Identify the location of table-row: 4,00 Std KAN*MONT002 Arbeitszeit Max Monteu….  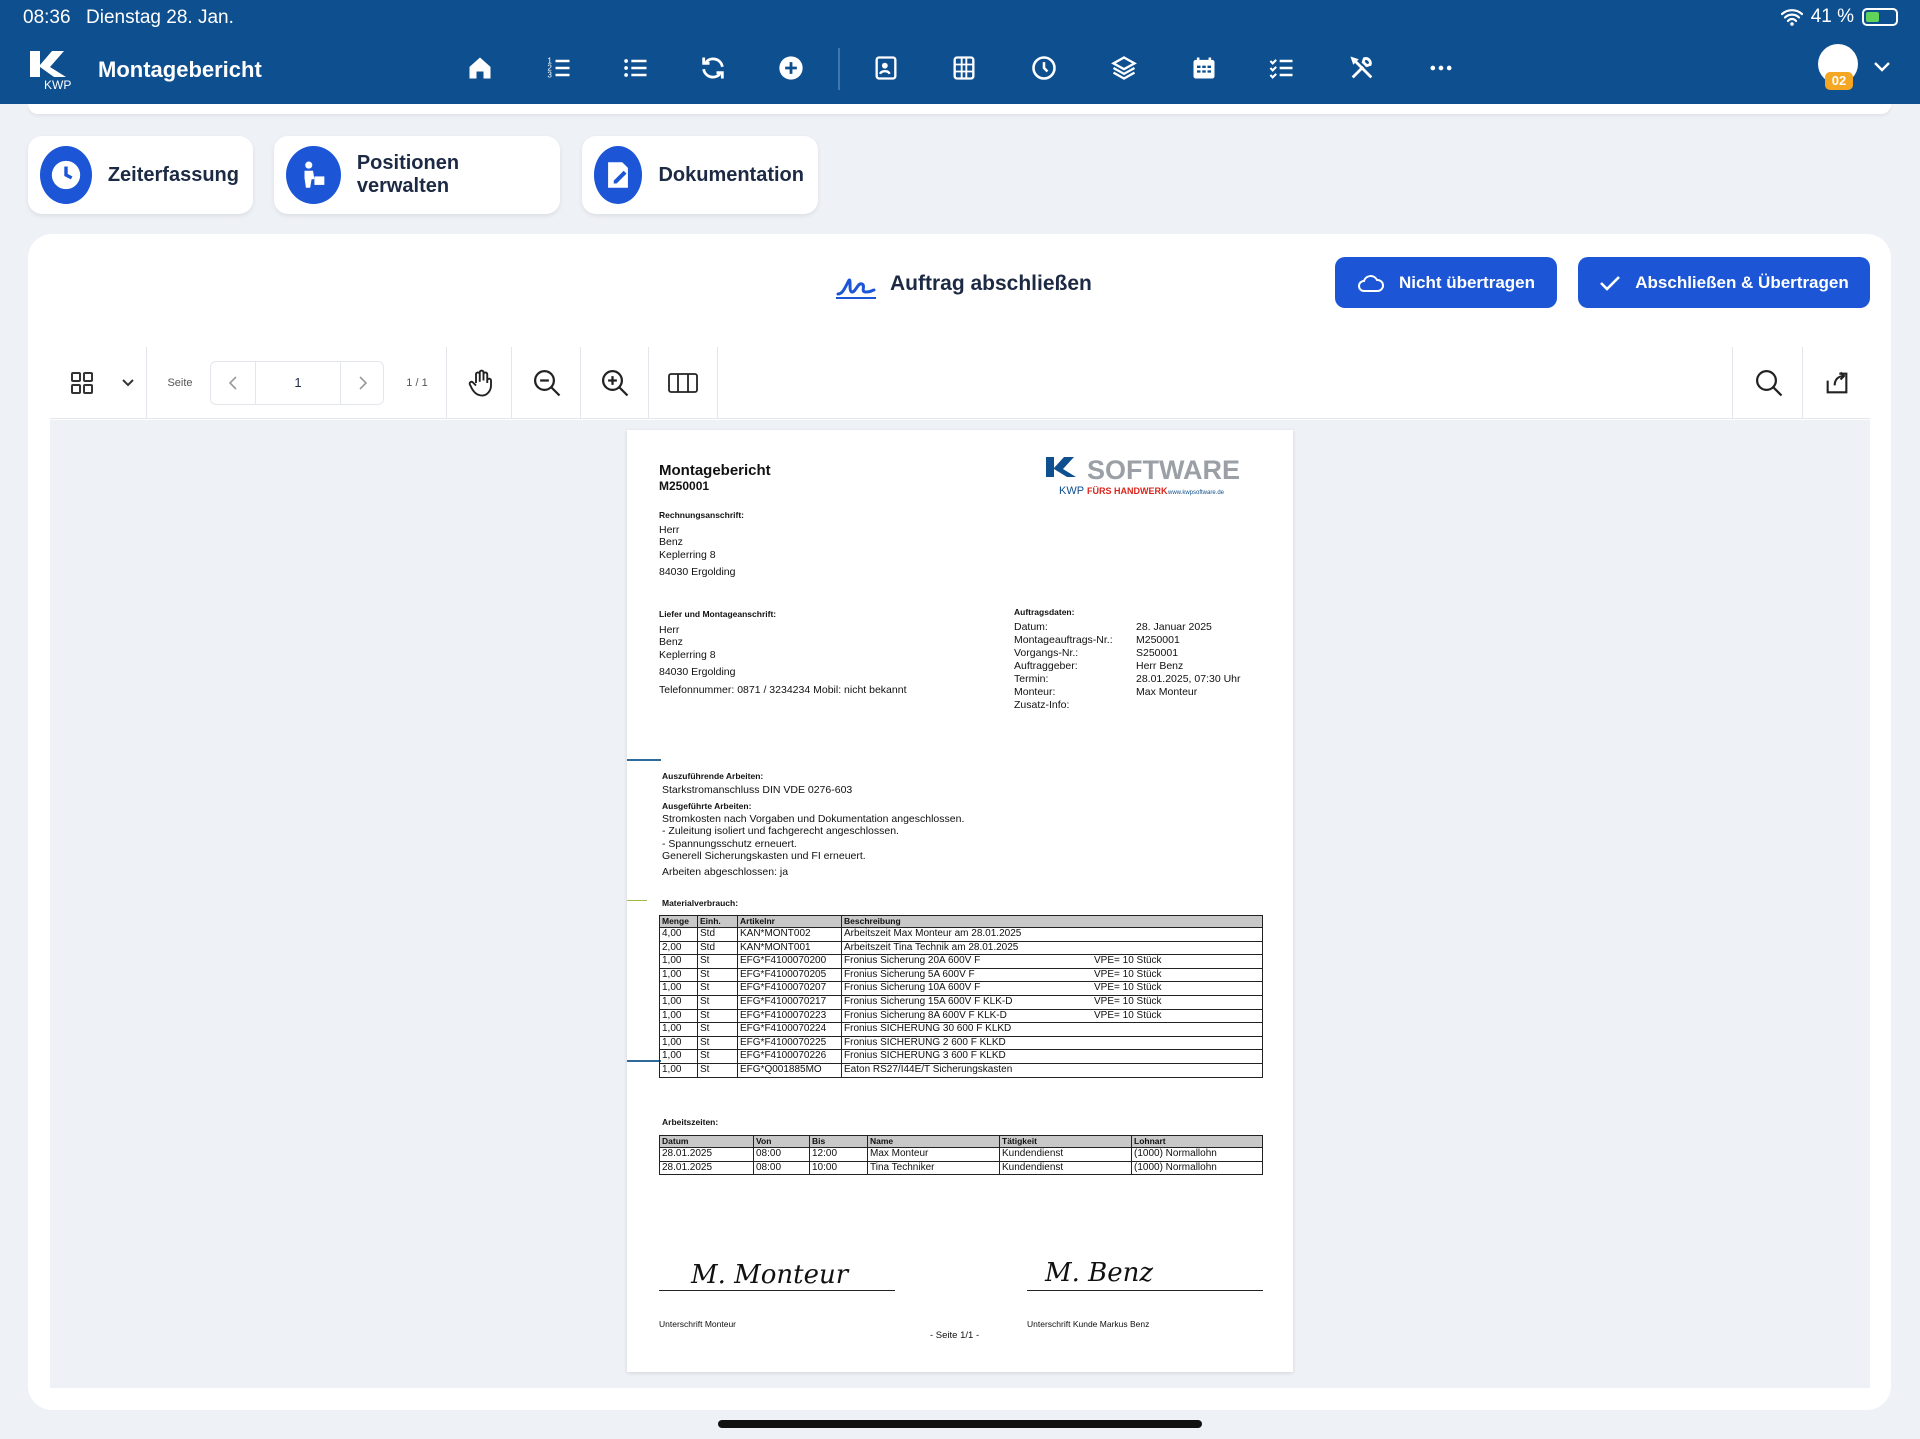
(961, 934).